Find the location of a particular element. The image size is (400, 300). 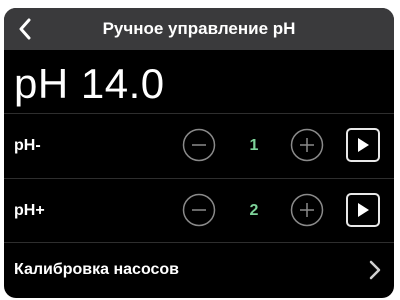

pump-label: pH- is located at coordinates (27, 145).